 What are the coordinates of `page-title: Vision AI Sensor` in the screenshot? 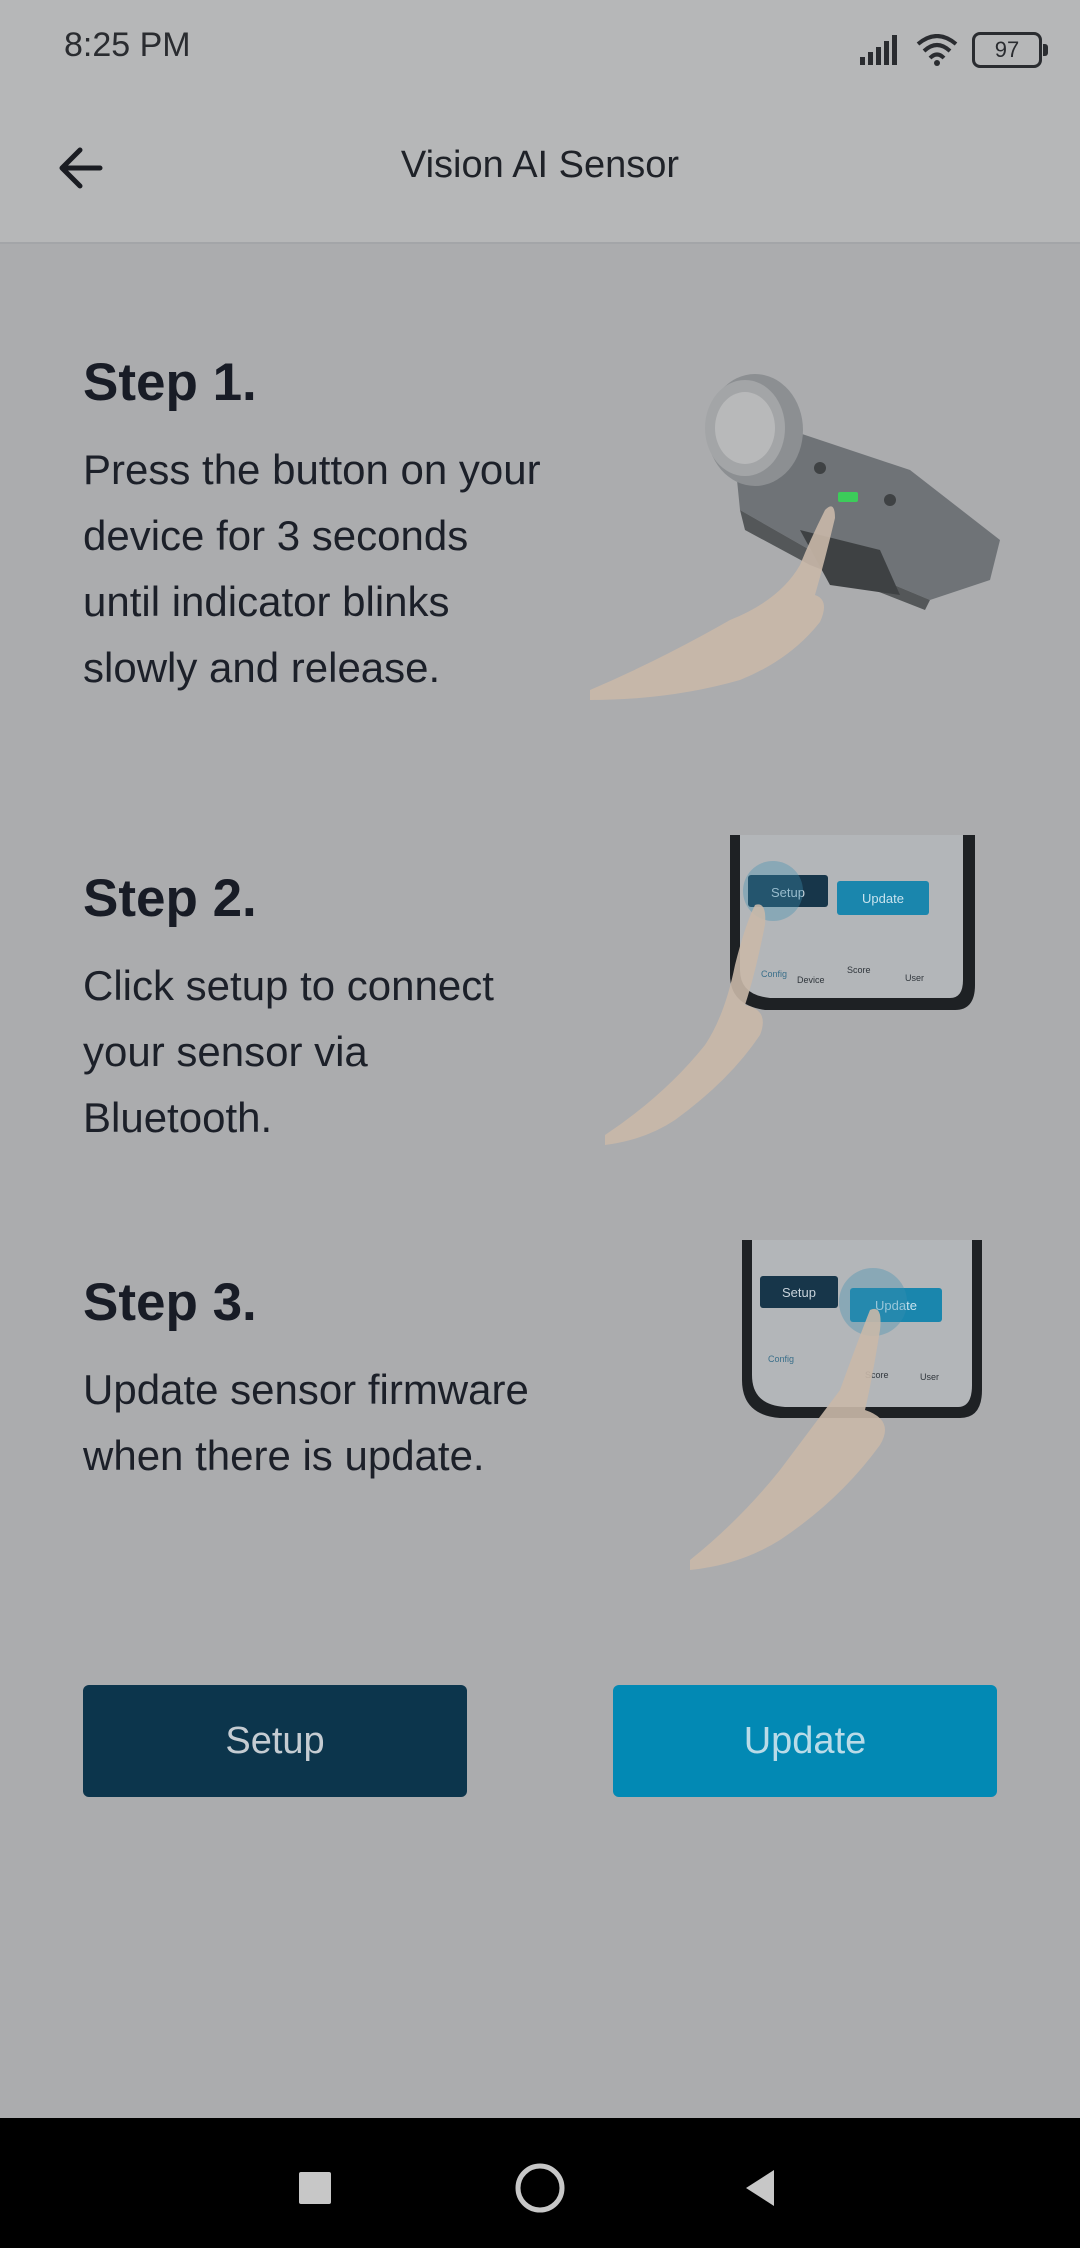 It's located at (540, 165).